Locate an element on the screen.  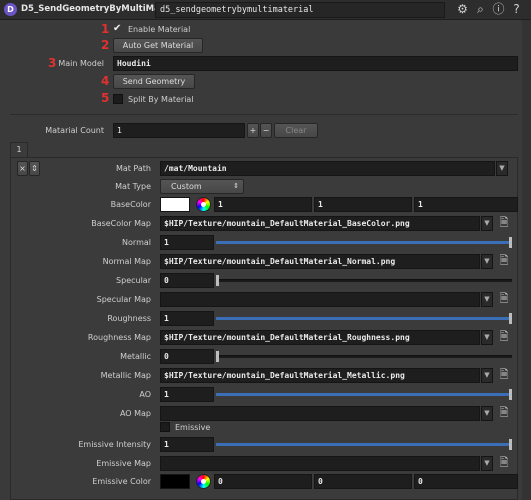
specular-label: Specular is located at coordinates (133, 280).